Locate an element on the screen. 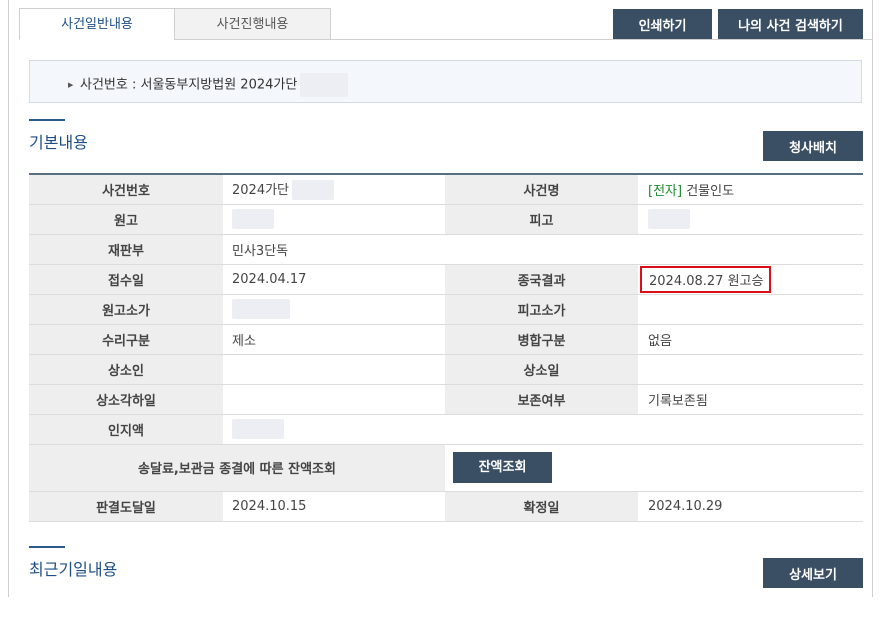 This screenshot has width=889, height=631. table-row: 상소각하일 보존여부 기록보존됨 is located at coordinates (446, 399).